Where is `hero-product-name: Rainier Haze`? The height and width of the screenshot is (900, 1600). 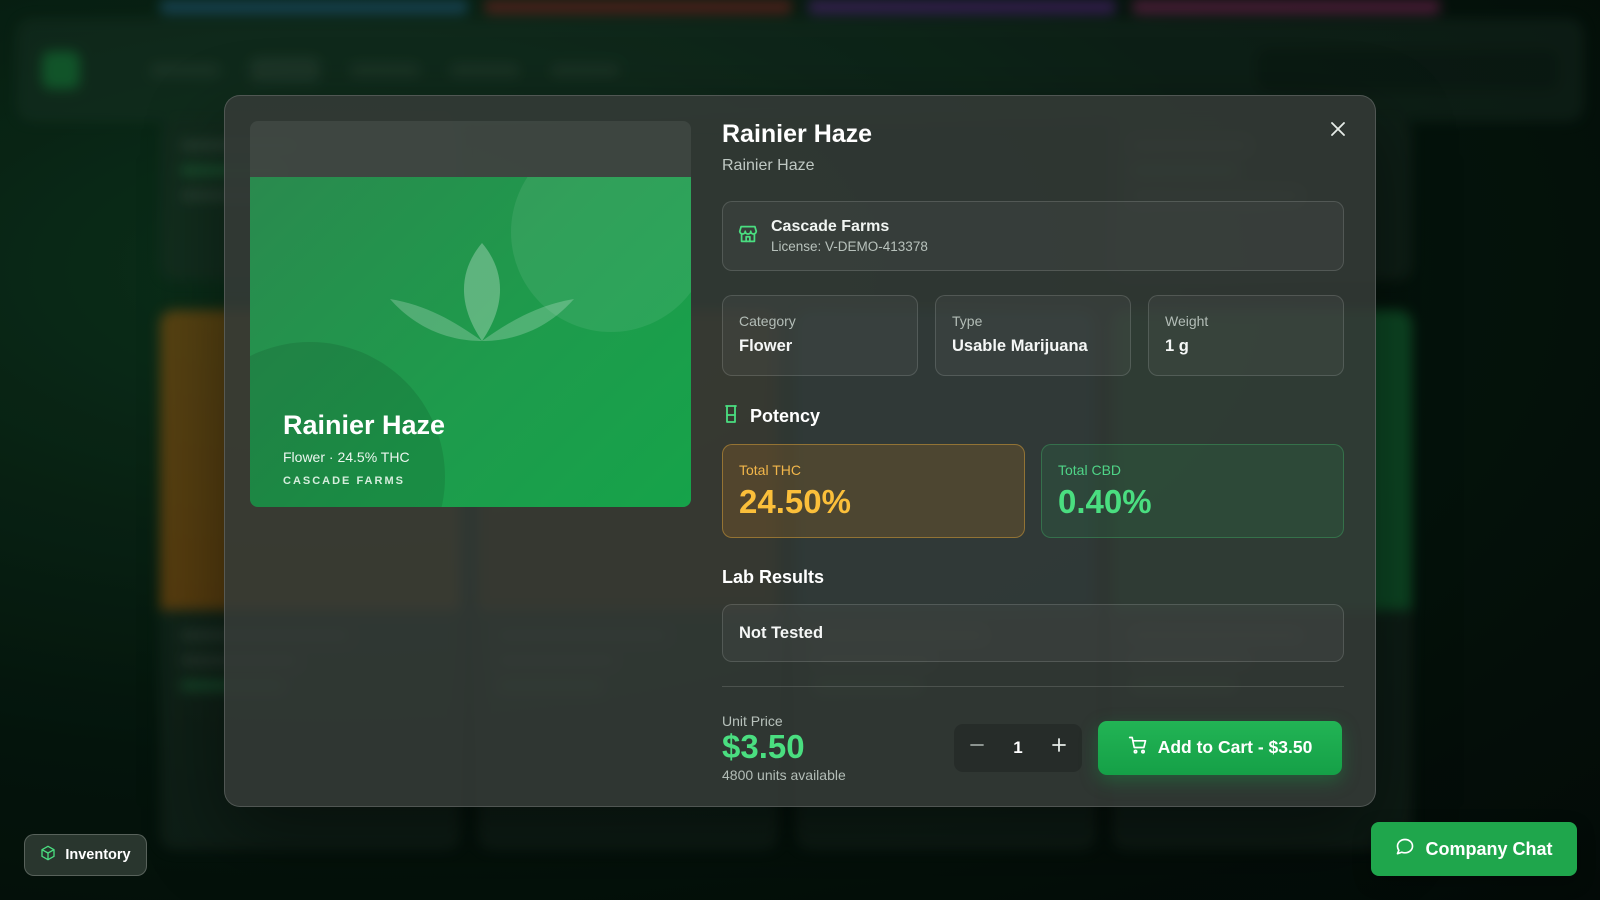 hero-product-name: Rainier Haze is located at coordinates (364, 425).